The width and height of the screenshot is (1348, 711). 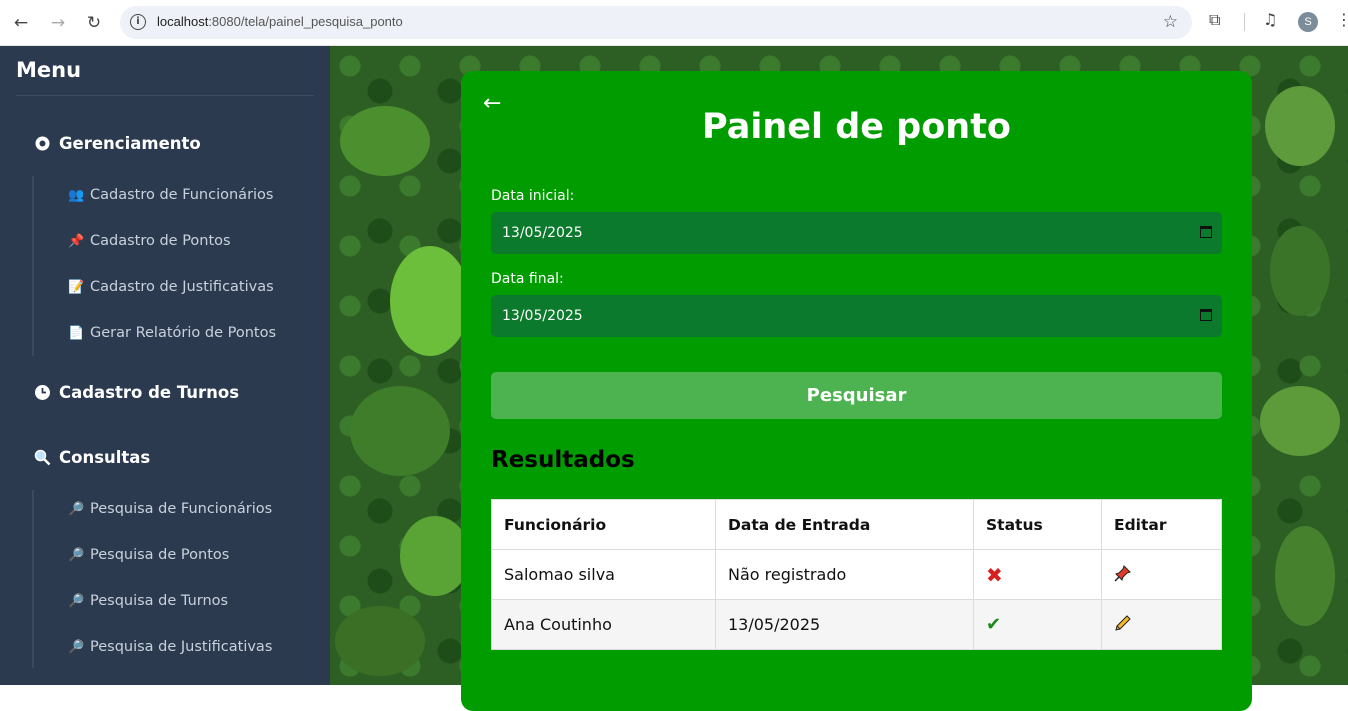 What do you see at coordinates (1037, 574) in the screenshot?
I see `cell-status: ✖` at bounding box center [1037, 574].